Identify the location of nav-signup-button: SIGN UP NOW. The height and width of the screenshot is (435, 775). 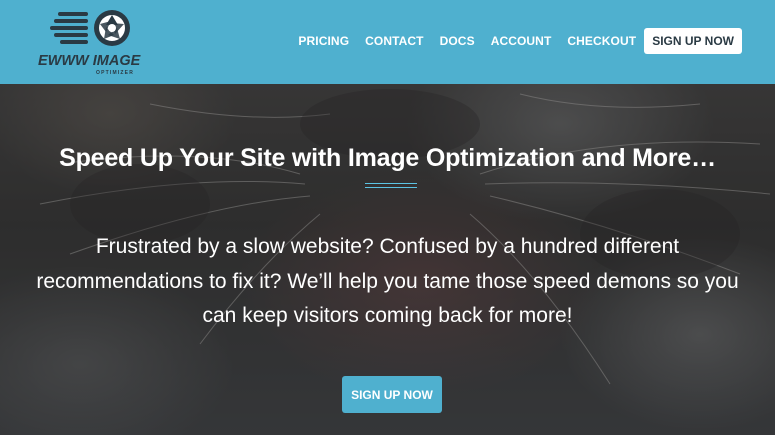
(693, 41).